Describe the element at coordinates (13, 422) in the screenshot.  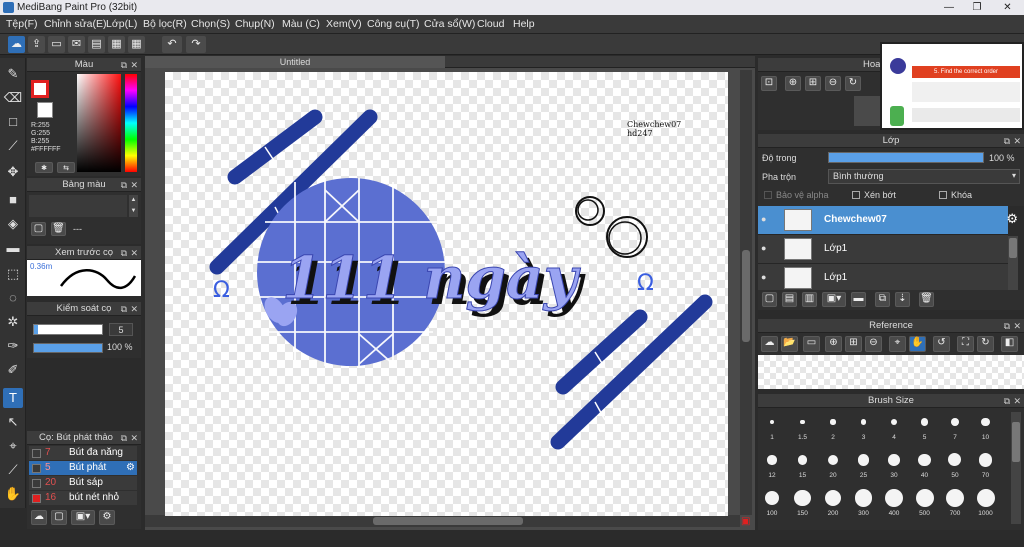
I see `operation-tool-icon: ↖` at that location.